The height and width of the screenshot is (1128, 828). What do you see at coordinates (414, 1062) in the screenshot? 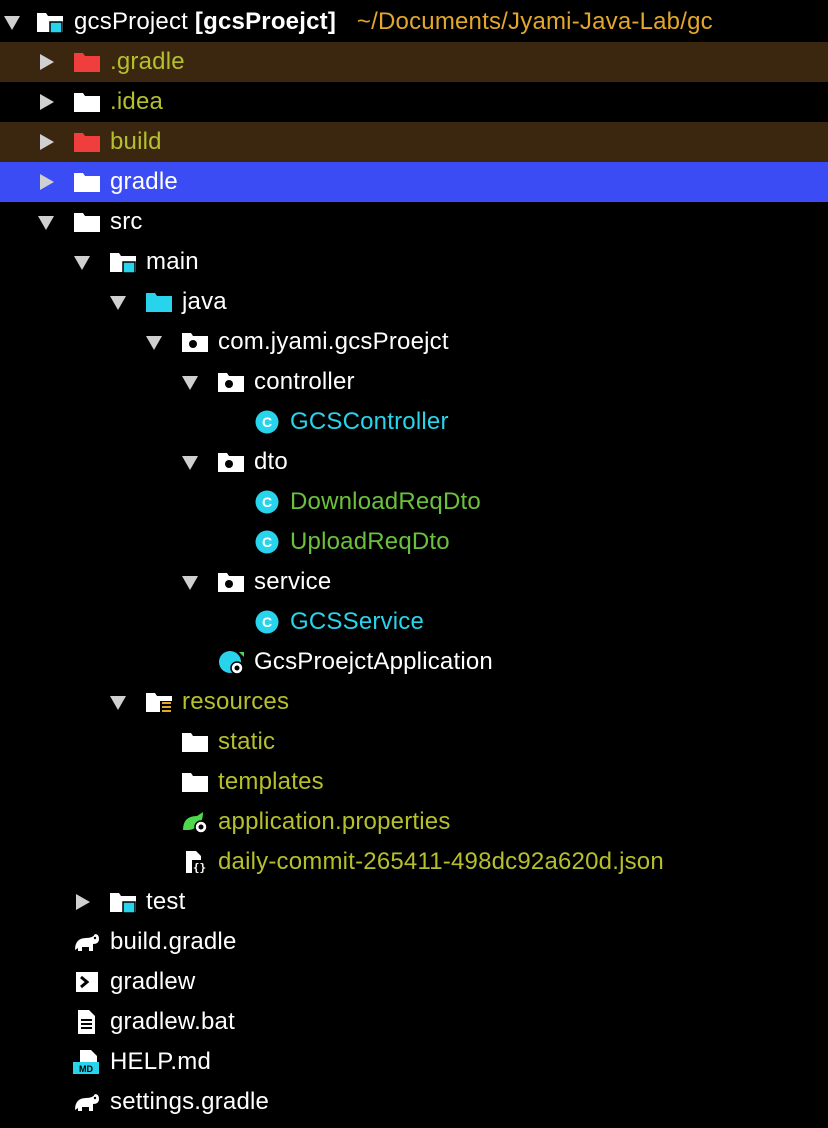
I see `tree-row-help-md: MD HELP.md` at bounding box center [414, 1062].